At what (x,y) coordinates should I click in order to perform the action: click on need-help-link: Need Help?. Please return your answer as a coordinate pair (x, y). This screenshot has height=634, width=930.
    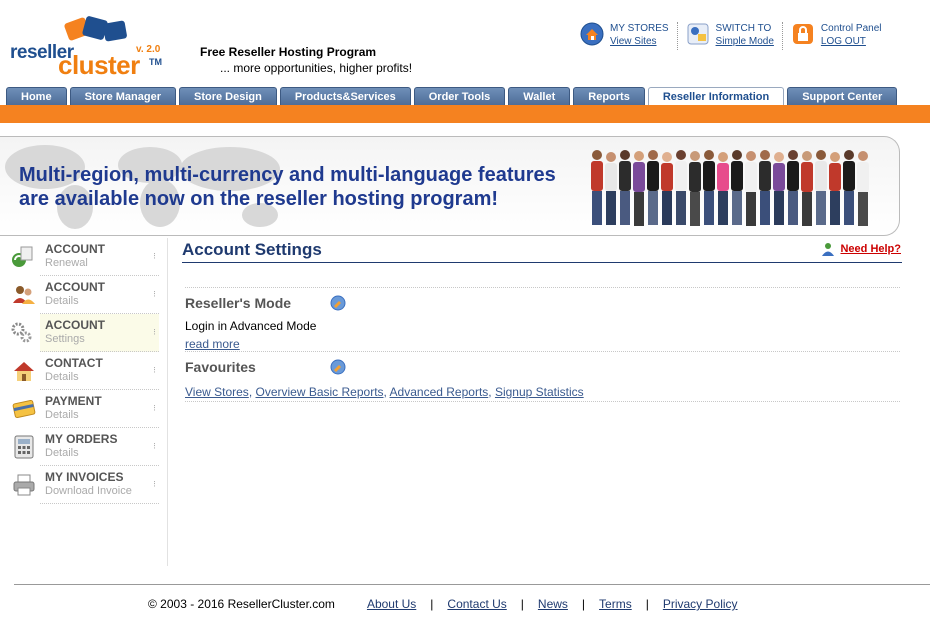
    Looking at the image, I should click on (861, 249).